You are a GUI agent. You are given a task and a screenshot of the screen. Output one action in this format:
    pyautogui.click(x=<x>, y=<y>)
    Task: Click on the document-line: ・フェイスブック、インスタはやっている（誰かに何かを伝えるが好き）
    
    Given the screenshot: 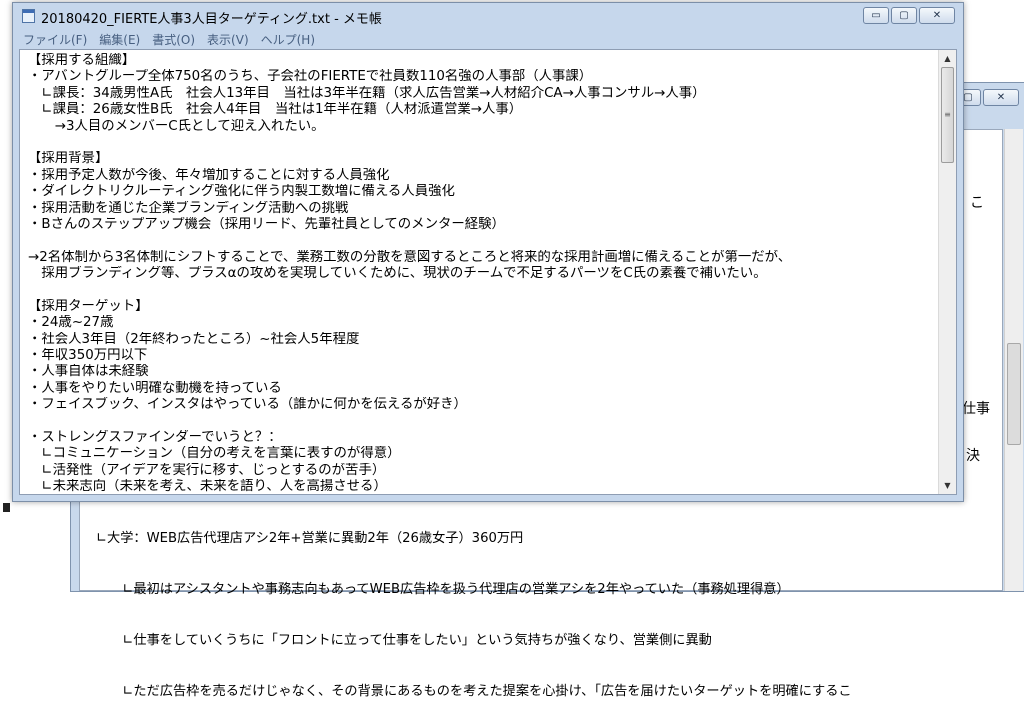 What is the action you would take?
    pyautogui.click(x=247, y=405)
    